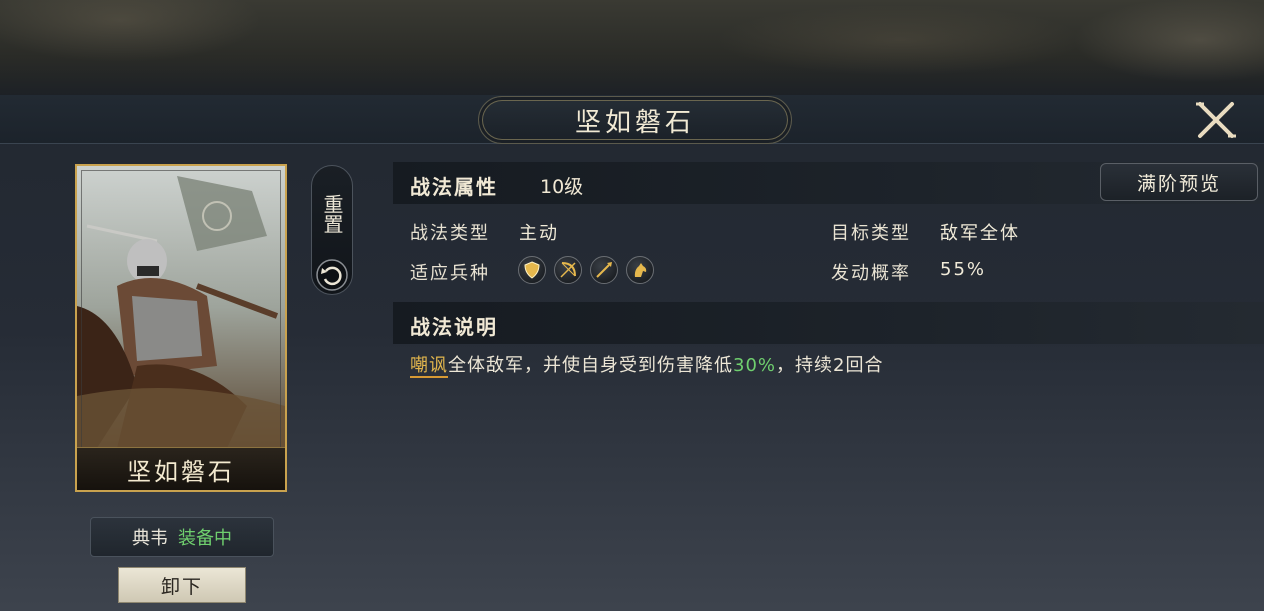 The width and height of the screenshot is (1264, 611). Describe the element at coordinates (532, 270) in the screenshot. I see `shield-icon` at that location.